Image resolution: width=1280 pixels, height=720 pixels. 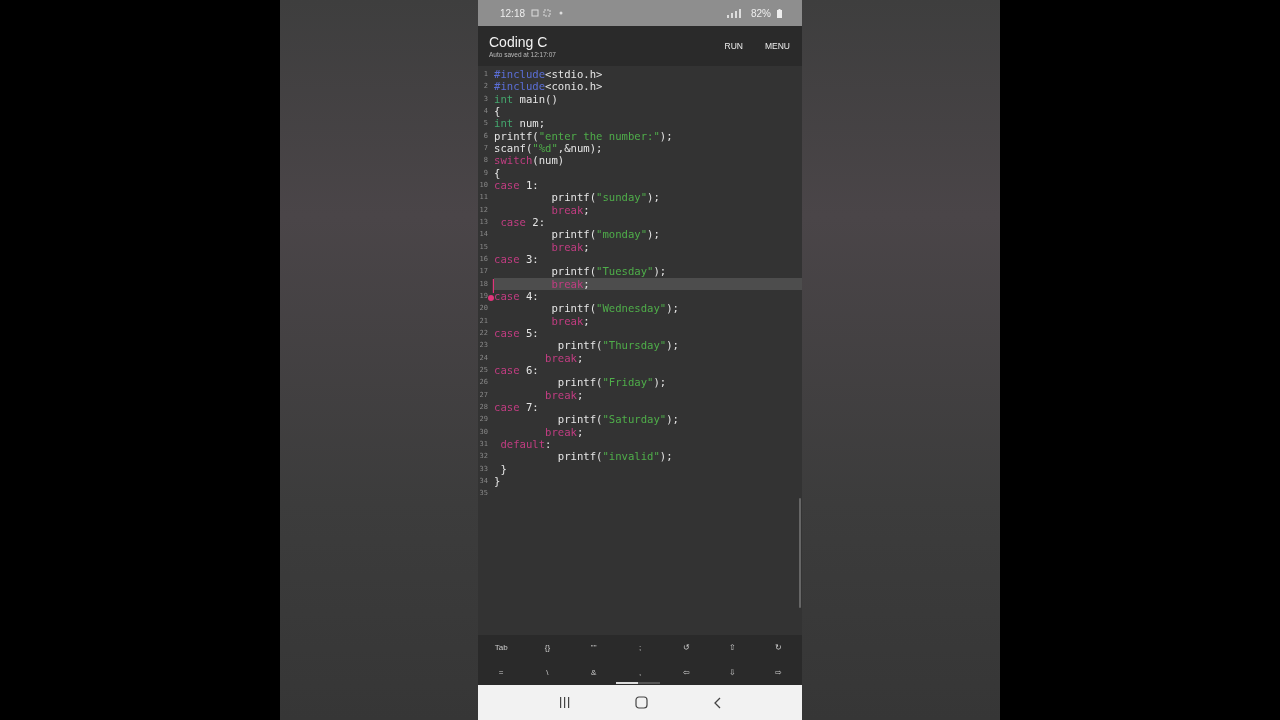 I want to click on code-line: int num;, so click(x=648, y=123).